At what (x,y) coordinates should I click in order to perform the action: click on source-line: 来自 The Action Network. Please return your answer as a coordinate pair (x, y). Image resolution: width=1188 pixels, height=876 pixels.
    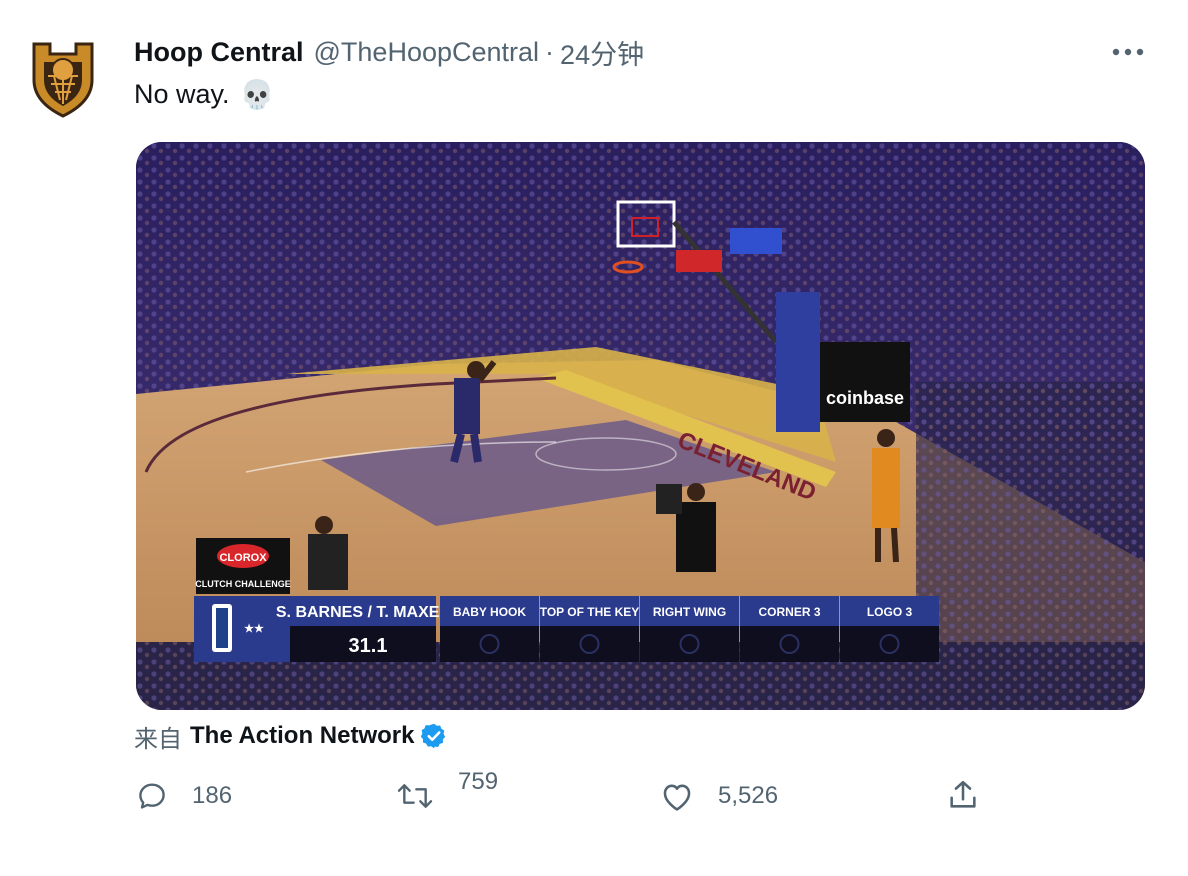
    Looking at the image, I should click on (291, 736).